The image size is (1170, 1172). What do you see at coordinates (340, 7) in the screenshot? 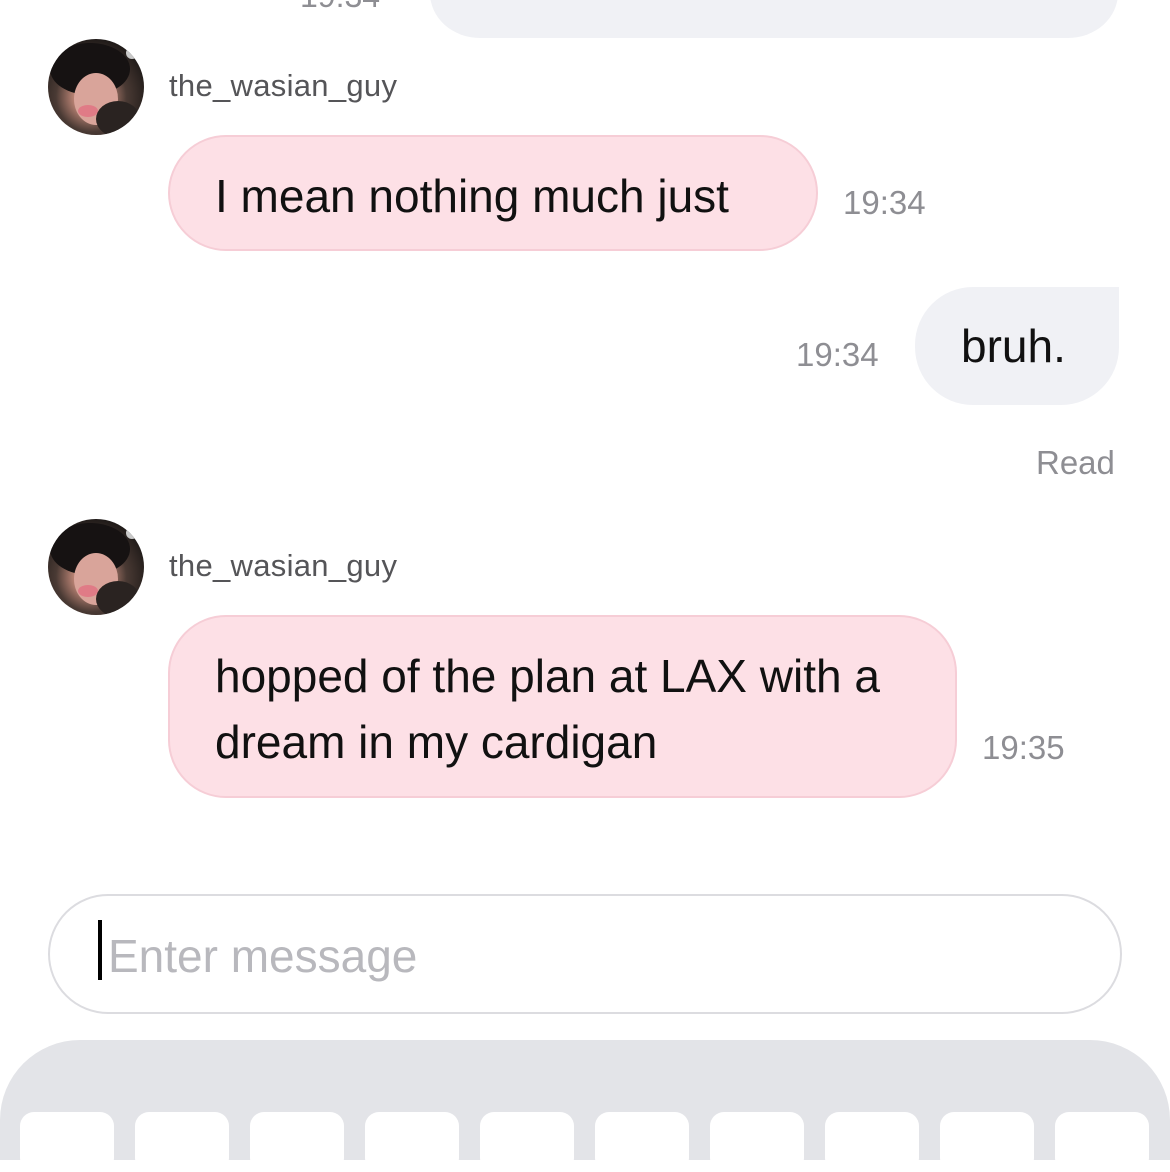
I see `message-timestamp-clipped: 19:34` at bounding box center [340, 7].